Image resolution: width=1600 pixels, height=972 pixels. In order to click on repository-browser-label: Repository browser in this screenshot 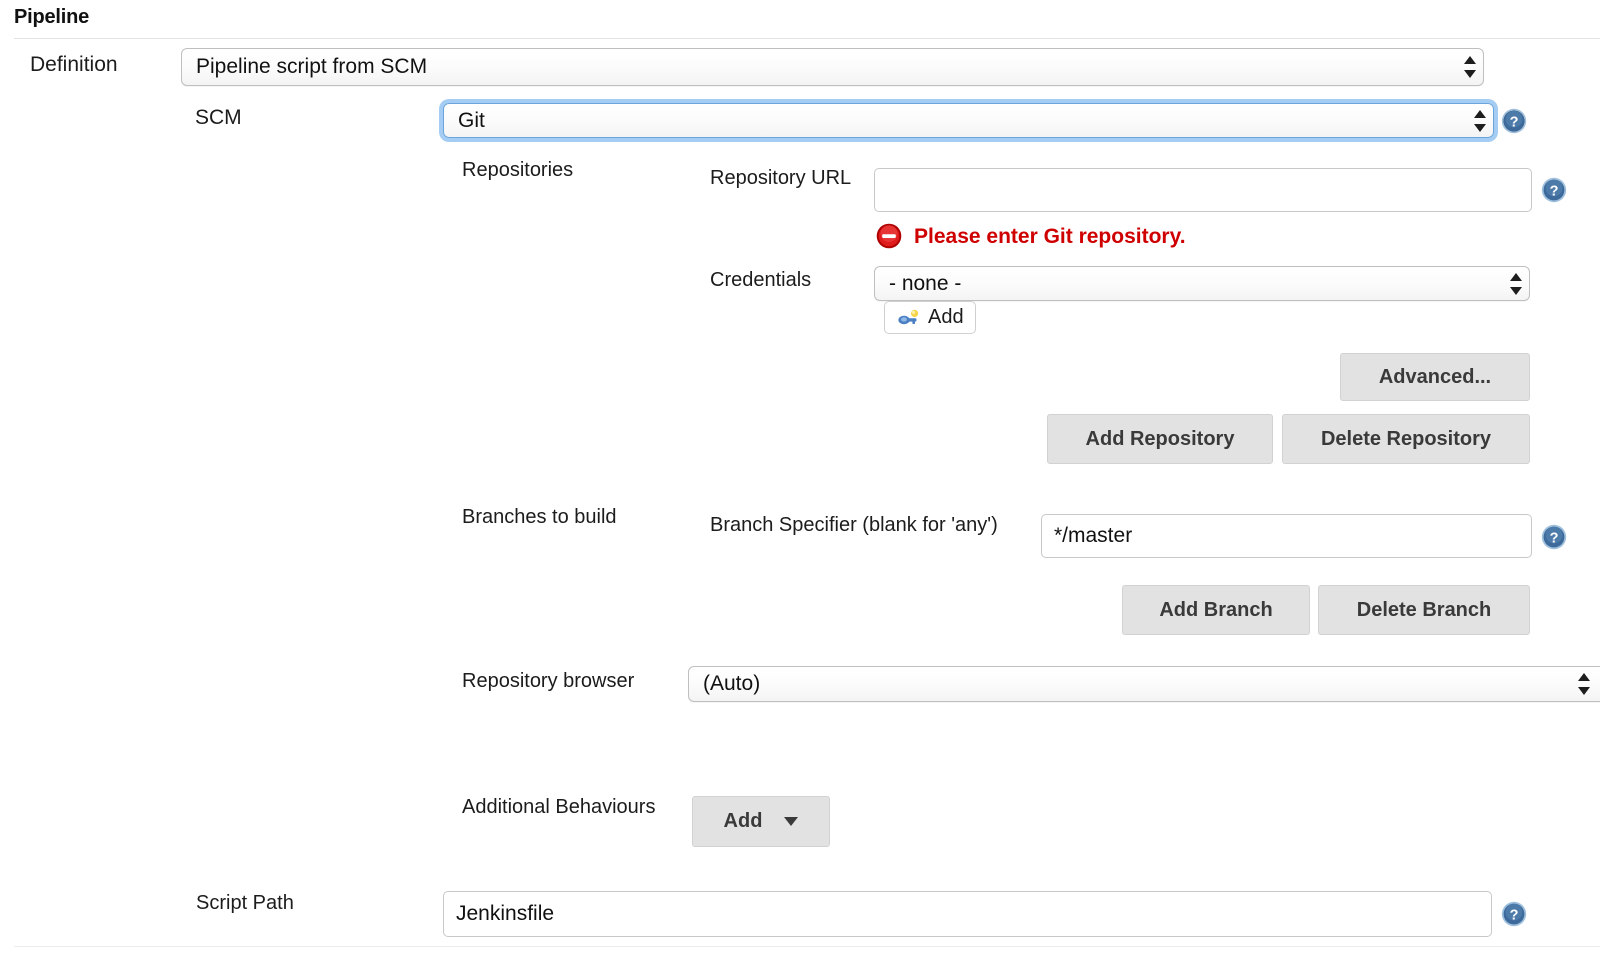, I will do `click(548, 681)`.